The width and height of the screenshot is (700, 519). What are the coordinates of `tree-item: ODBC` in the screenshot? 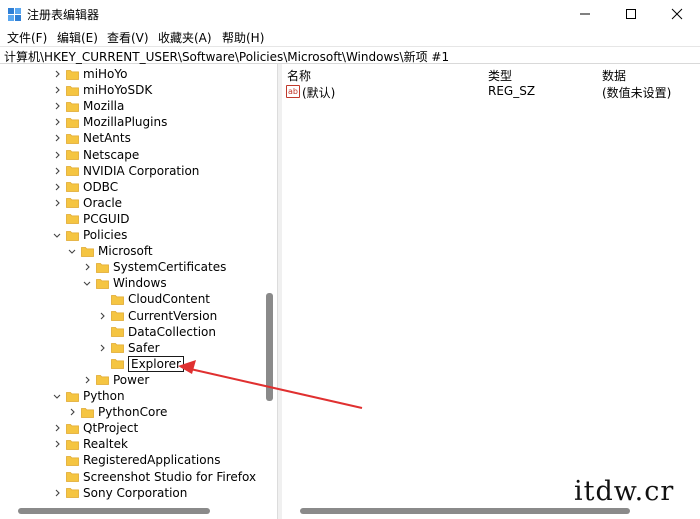 It's located at (85, 187).